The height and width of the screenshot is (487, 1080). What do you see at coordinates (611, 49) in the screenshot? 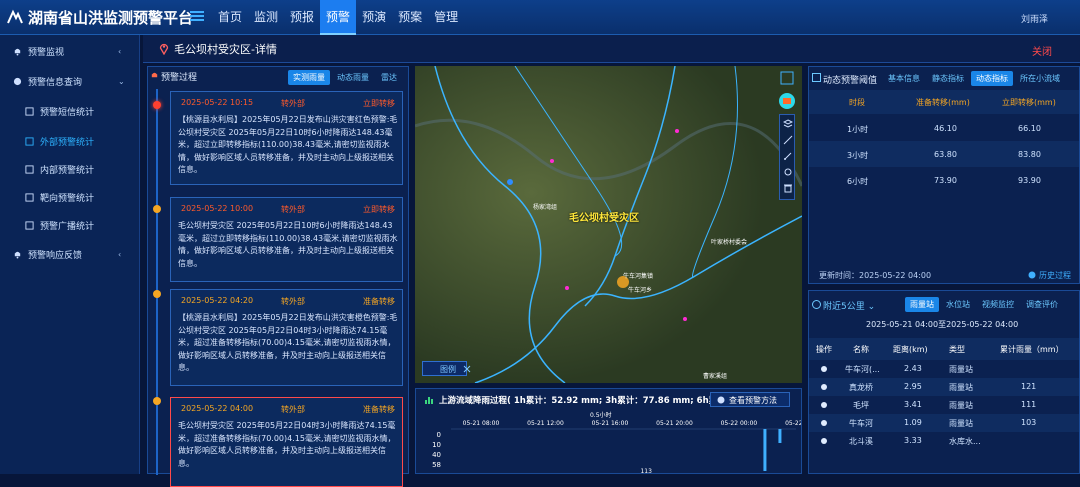
I see `detail-header: 毛公坝村受灾区-详情 关闭` at bounding box center [611, 49].